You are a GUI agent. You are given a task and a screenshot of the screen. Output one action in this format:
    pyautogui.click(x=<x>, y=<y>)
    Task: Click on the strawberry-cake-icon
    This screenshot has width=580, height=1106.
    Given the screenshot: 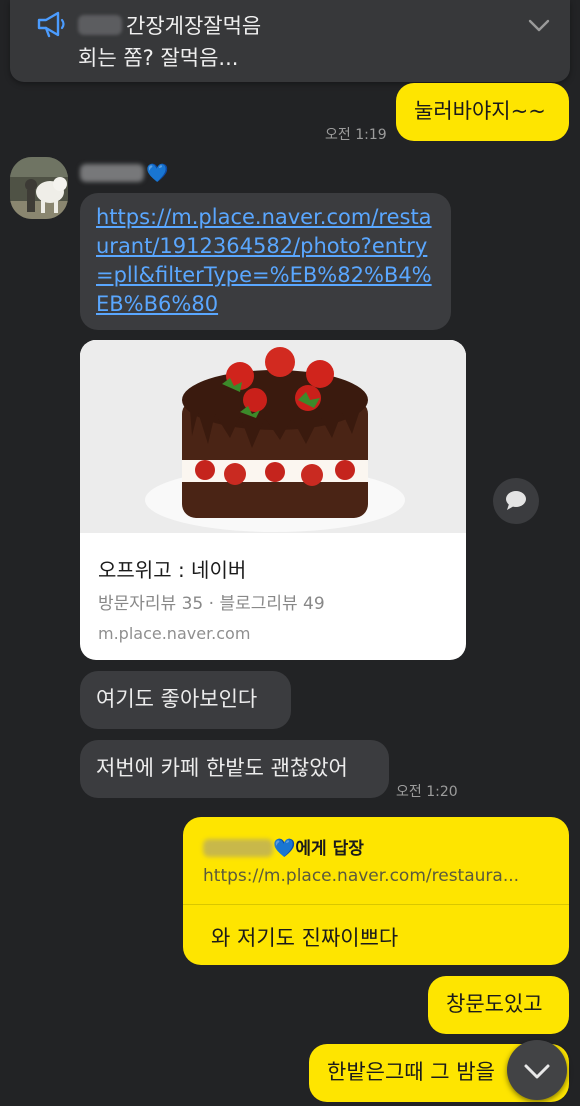 What is the action you would take?
    pyautogui.click(x=273, y=436)
    